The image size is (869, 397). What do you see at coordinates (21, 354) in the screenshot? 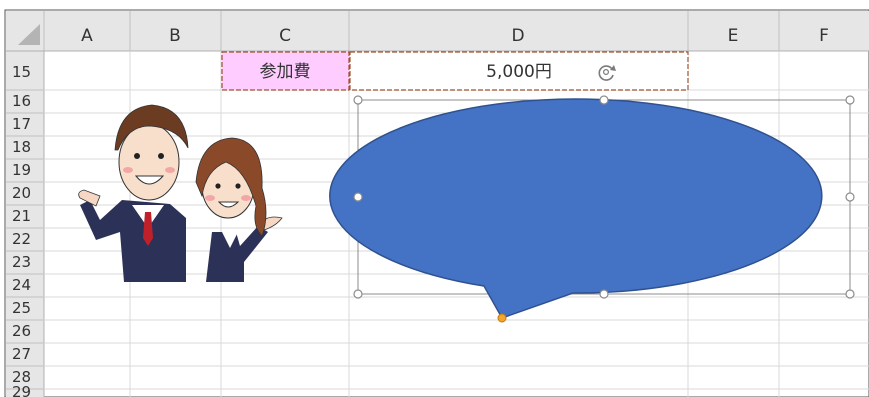
I see `row-header-27: 27` at bounding box center [21, 354].